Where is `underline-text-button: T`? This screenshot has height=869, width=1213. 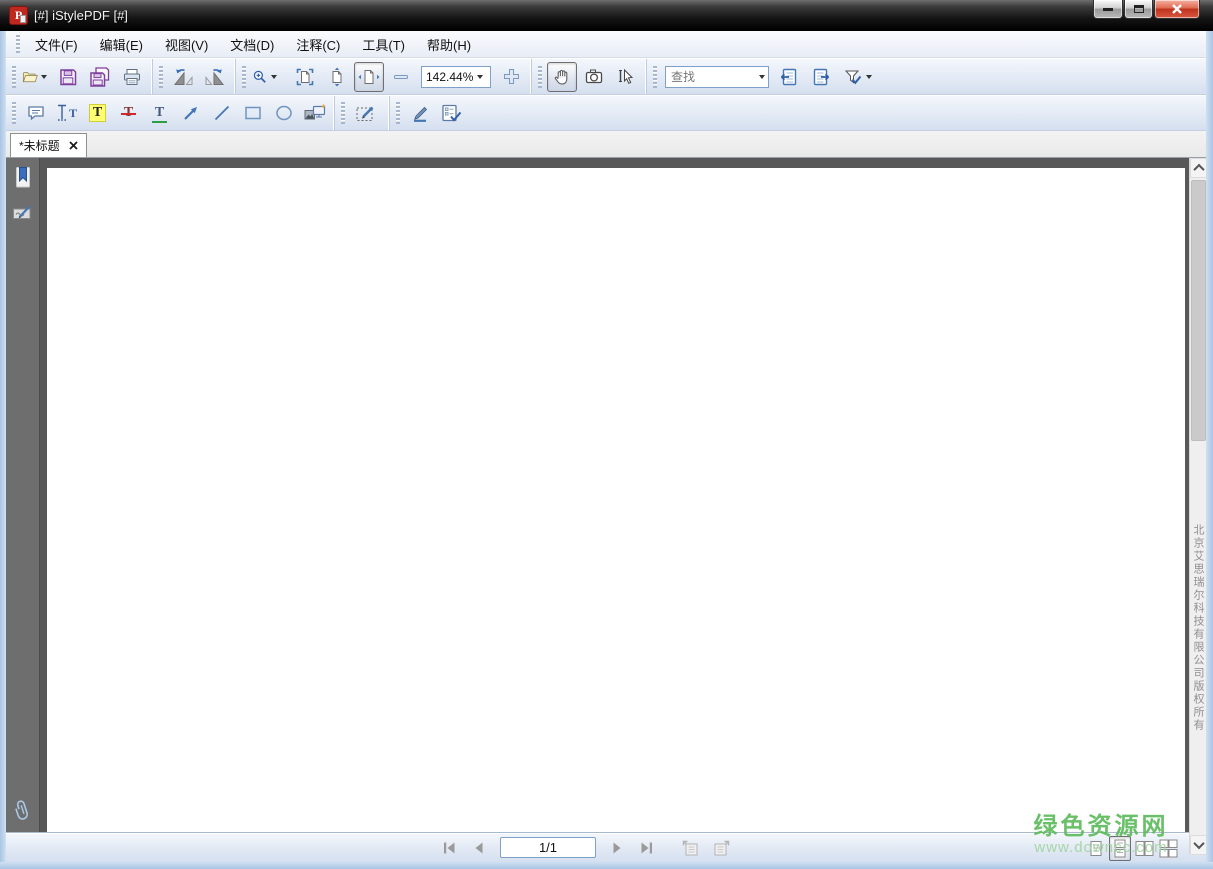 underline-text-button: T is located at coordinates (159, 113).